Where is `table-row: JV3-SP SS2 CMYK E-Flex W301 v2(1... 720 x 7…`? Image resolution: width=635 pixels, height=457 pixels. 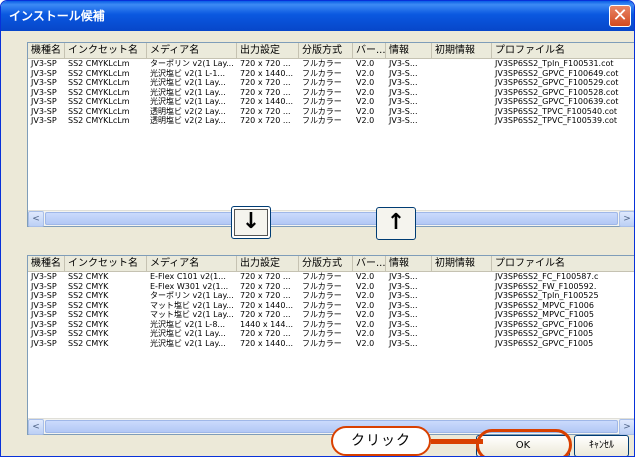
table-row: JV3-SP SS2 CMYK E-Flex W301 v2(1... 720 x 7… is located at coordinates (331, 286).